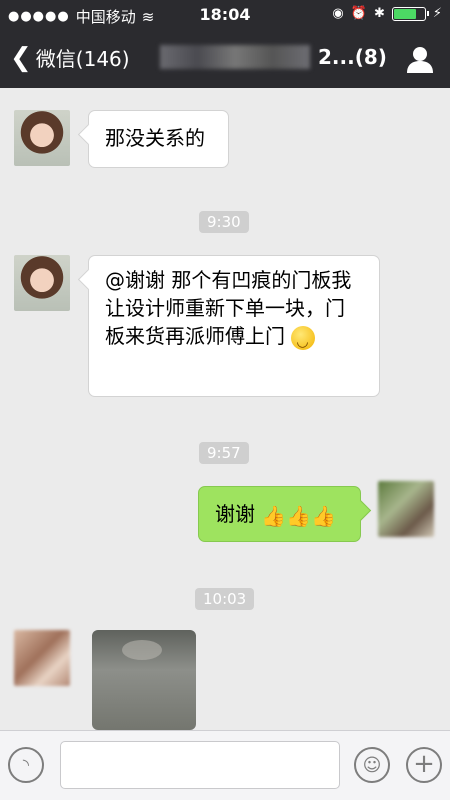  What do you see at coordinates (387, 13) in the screenshot?
I see `status-right: ◉ ⏰ ✱ ⚡` at bounding box center [387, 13].